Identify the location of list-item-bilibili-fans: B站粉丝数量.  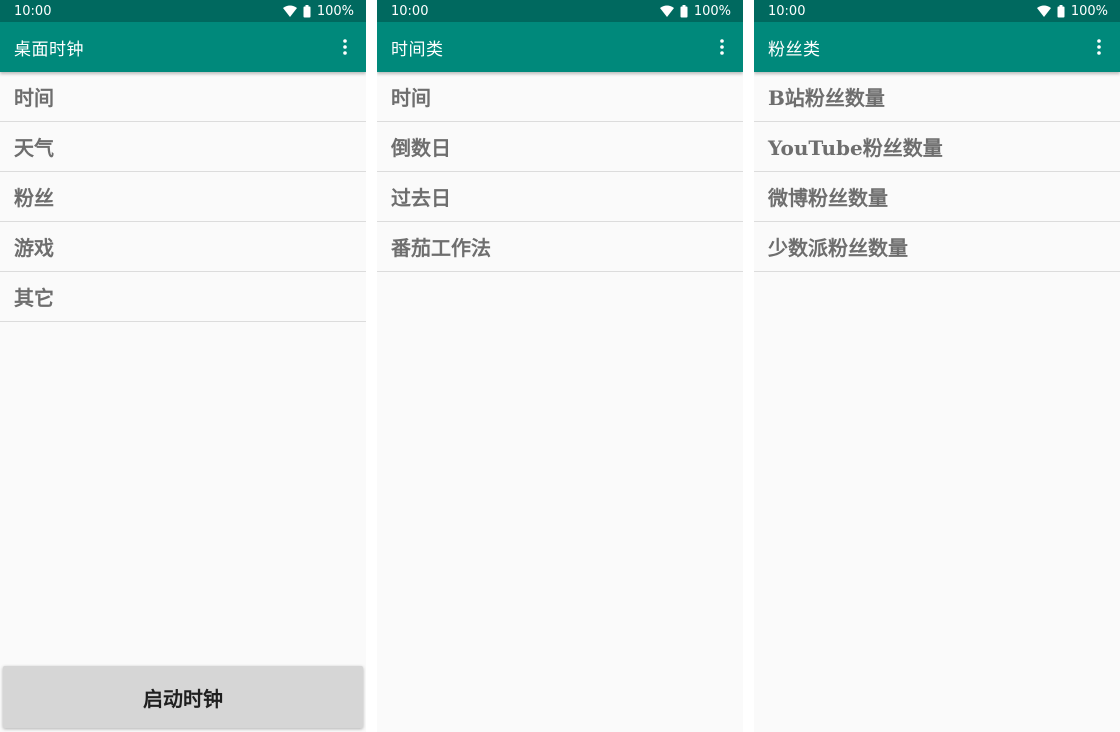
(937, 97).